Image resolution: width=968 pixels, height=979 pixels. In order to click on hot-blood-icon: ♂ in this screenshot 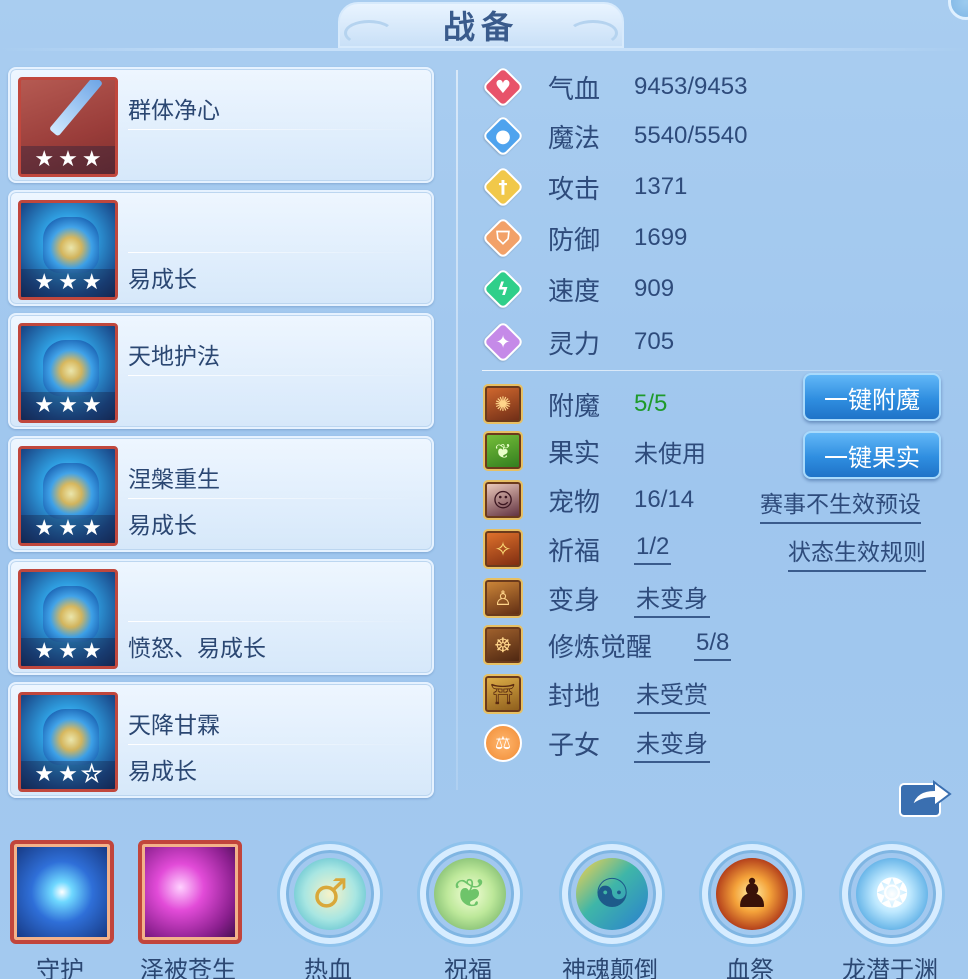, I will do `click(330, 894)`.